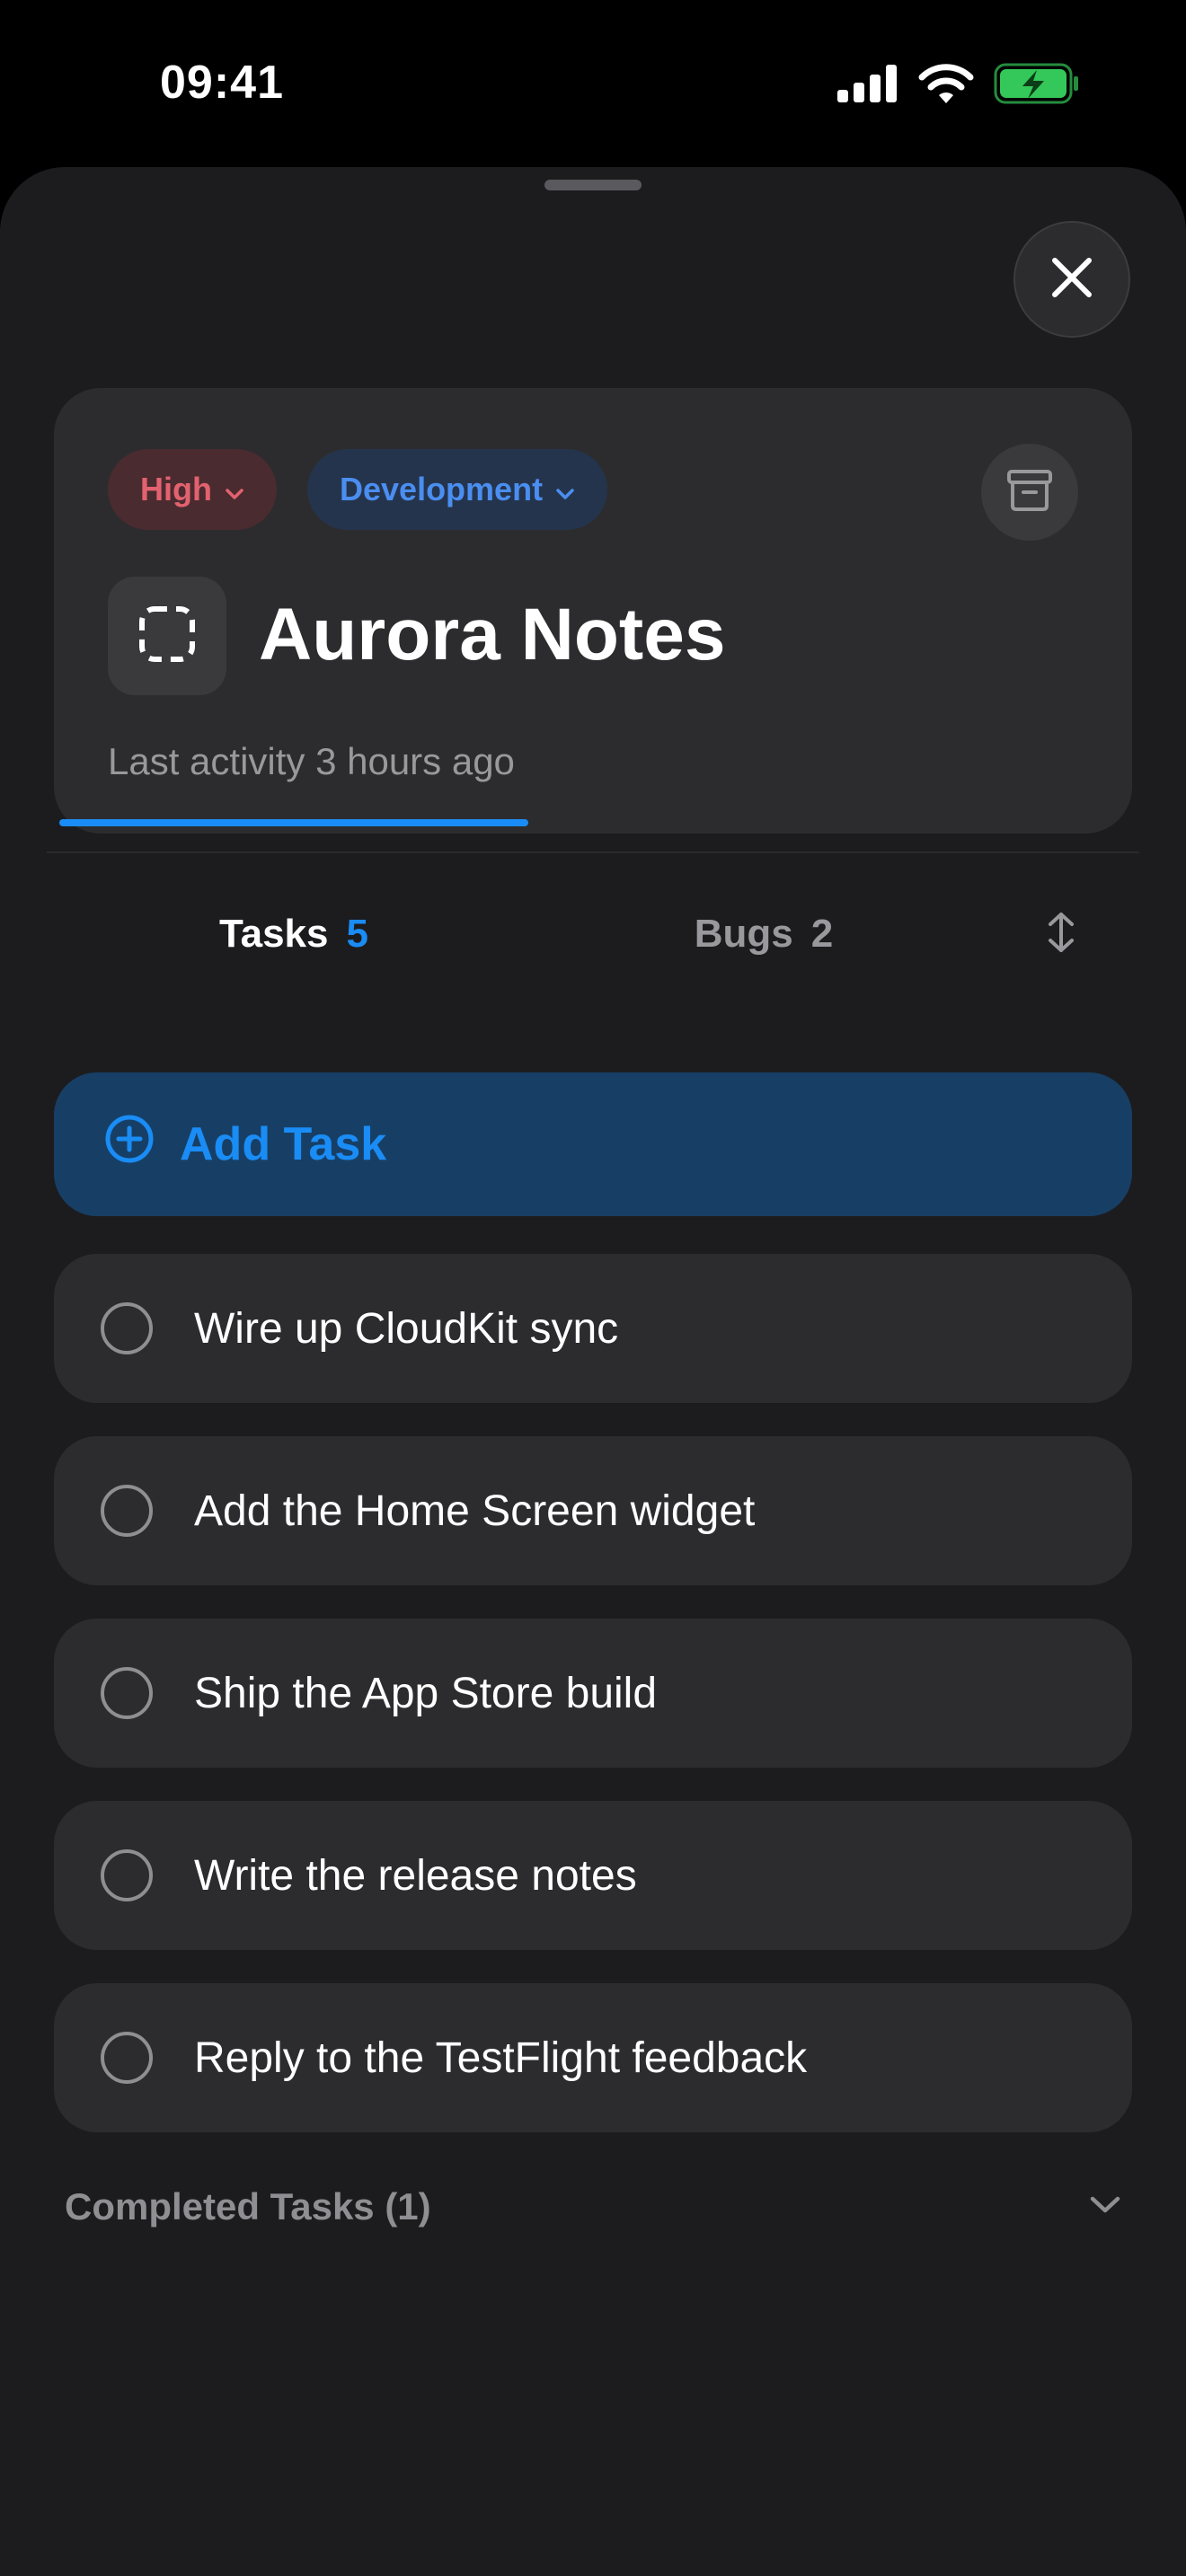 This screenshot has height=2576, width=1186. I want to click on close-button, so click(1071, 279).